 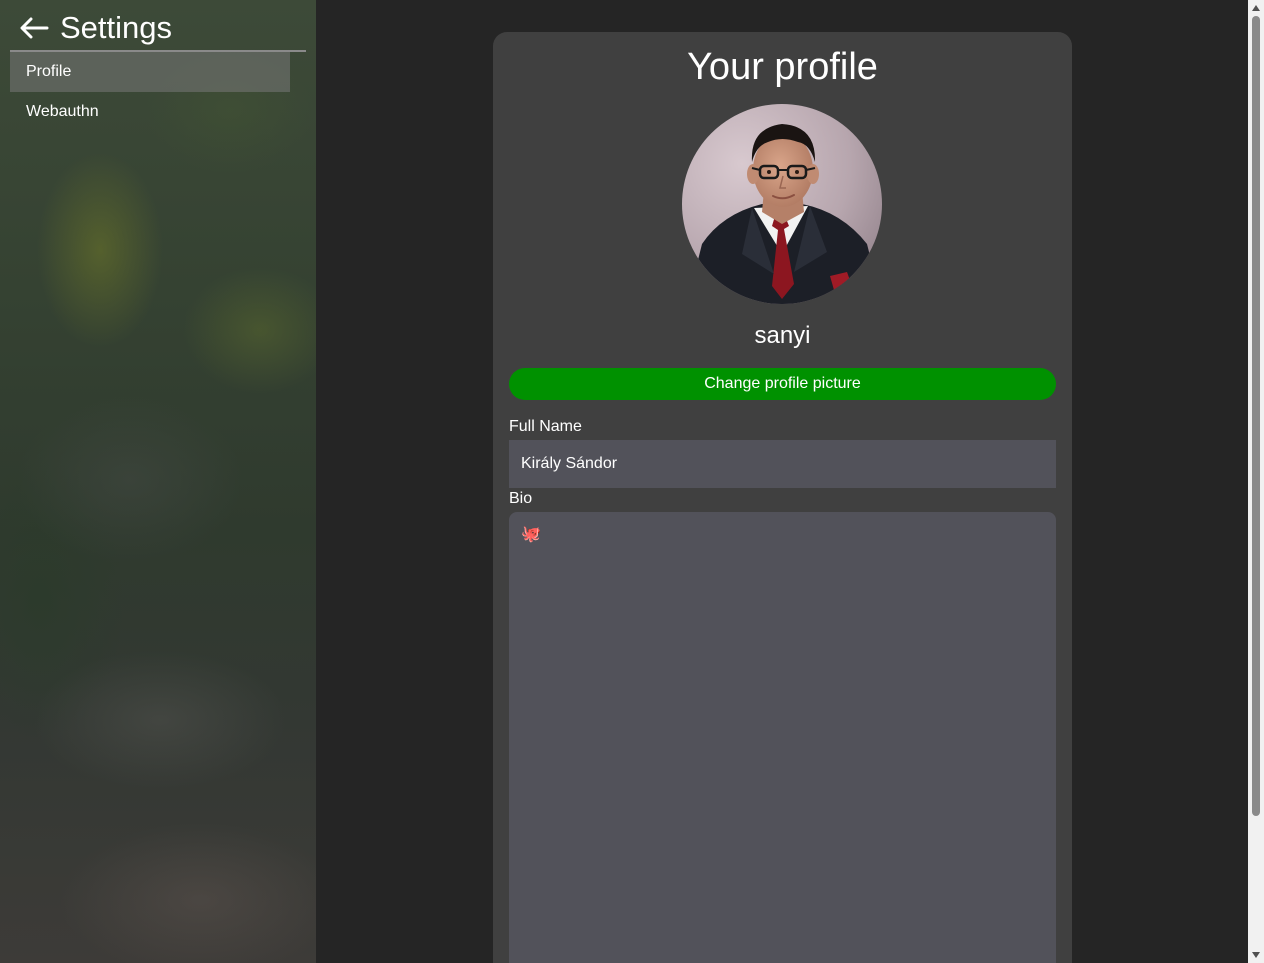 I want to click on page-scrollbar, so click(x=1256, y=481).